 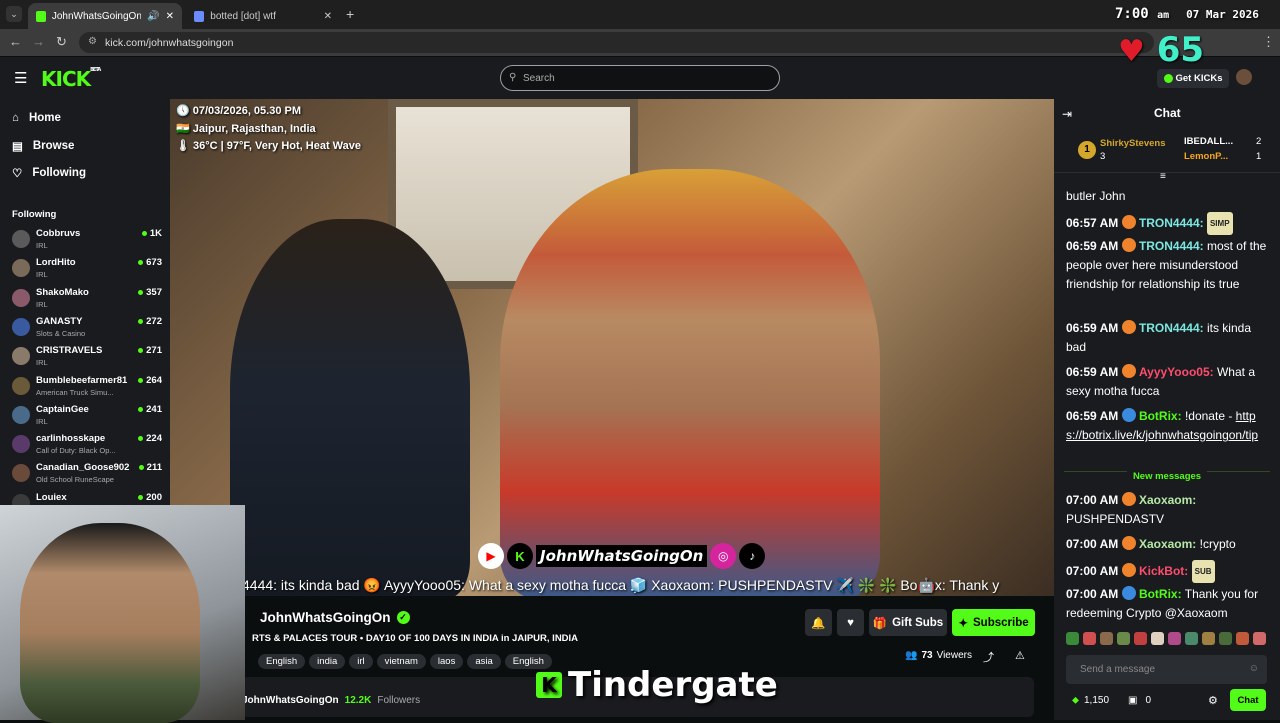 I want to click on stream-tag: india, so click(x=327, y=661).